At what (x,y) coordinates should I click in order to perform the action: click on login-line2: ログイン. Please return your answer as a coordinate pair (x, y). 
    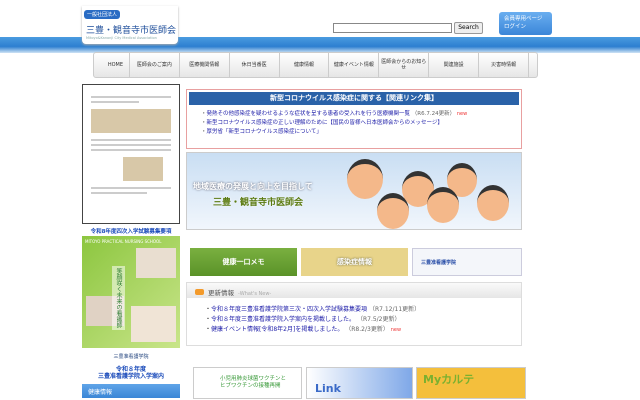
    Looking at the image, I should click on (515, 27).